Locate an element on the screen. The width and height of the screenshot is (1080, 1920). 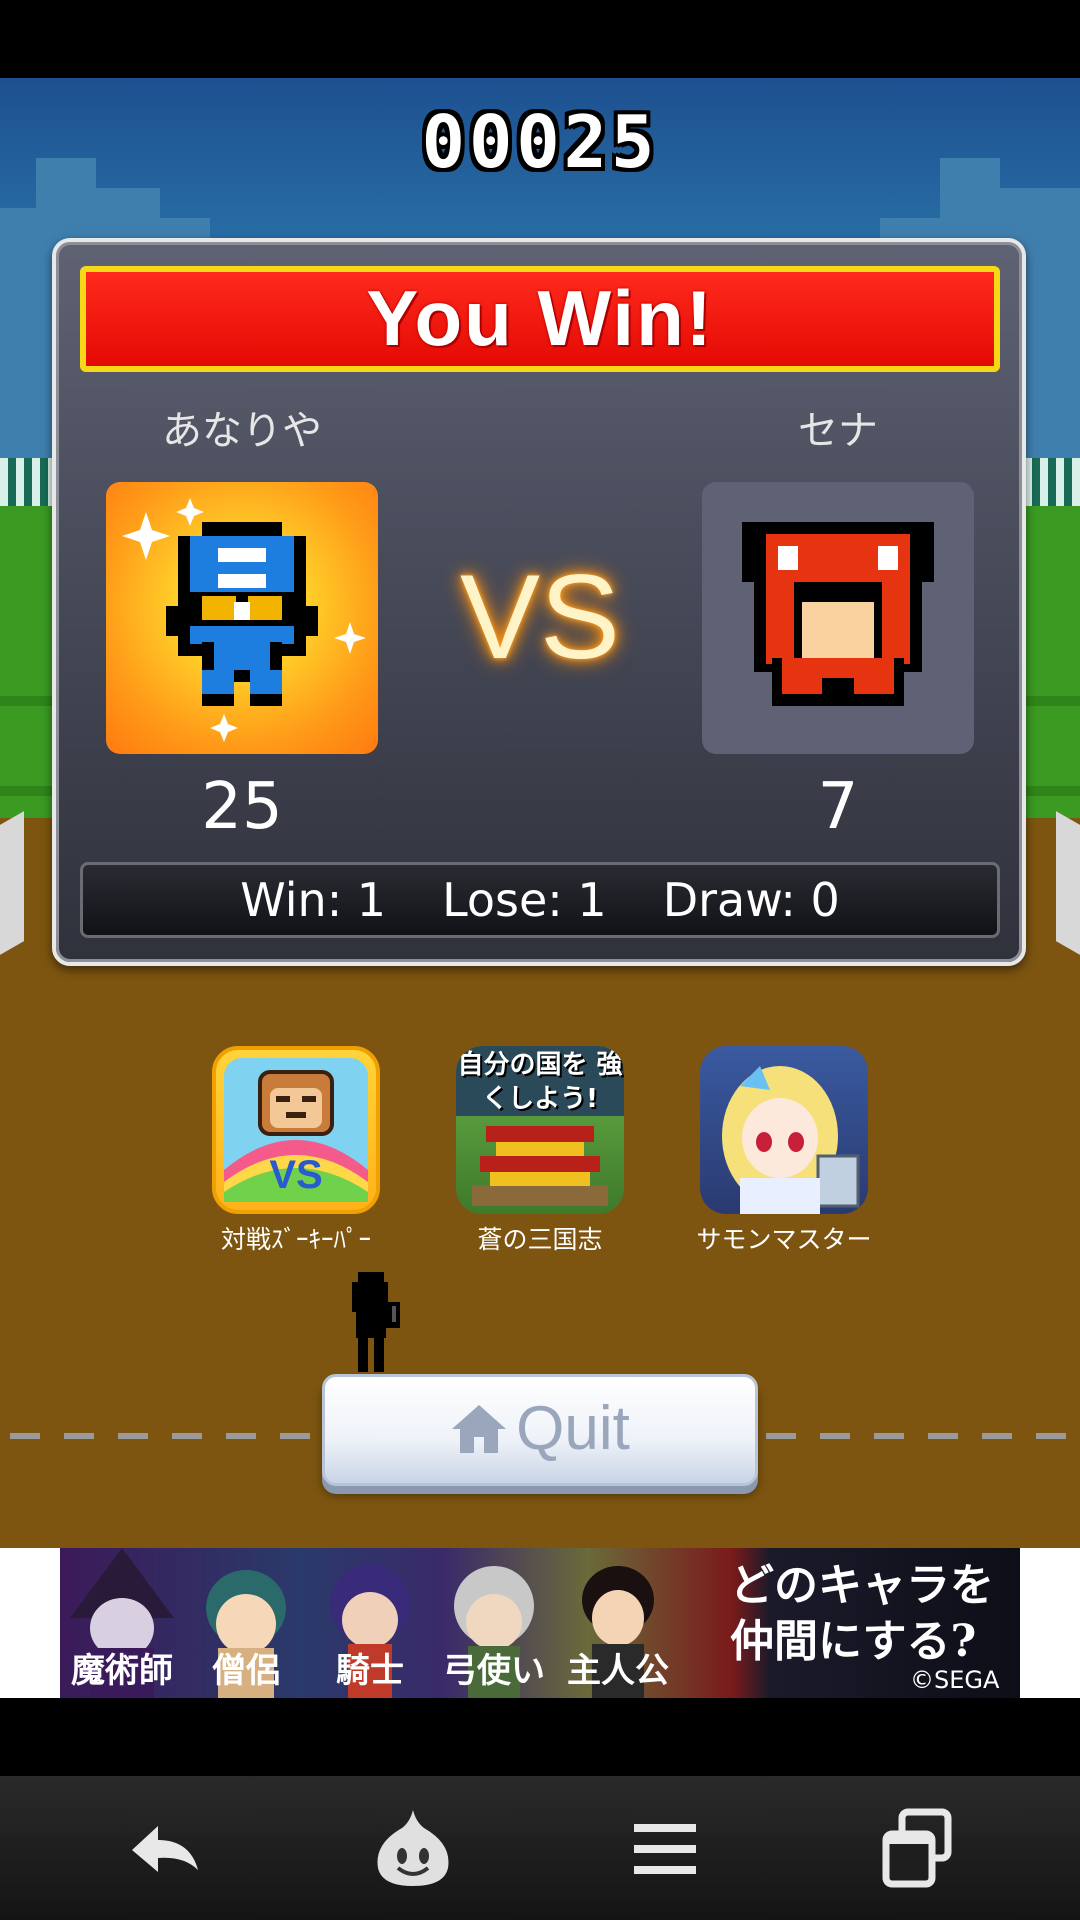
menu-icon is located at coordinates (665, 1849).